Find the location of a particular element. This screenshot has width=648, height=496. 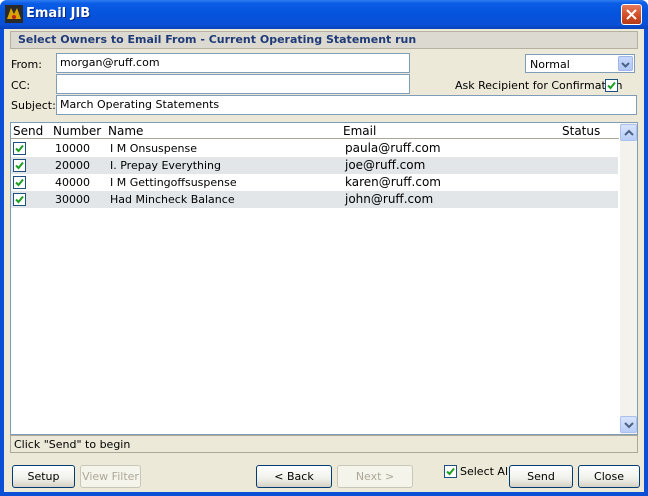

scroll-down-button is located at coordinates (628, 424).